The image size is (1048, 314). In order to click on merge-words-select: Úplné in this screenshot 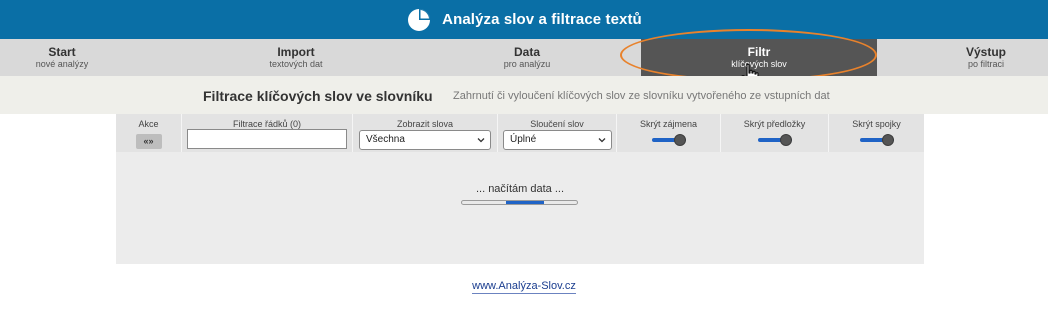, I will do `click(557, 140)`.